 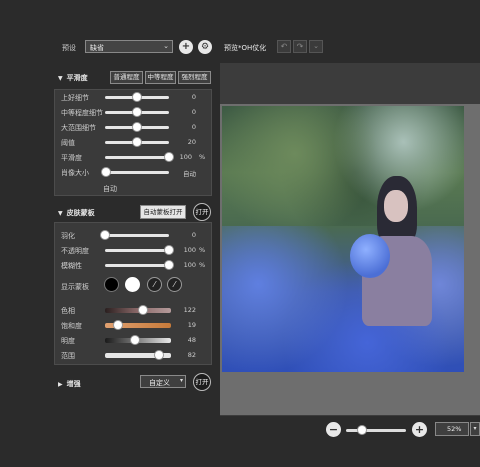 What do you see at coordinates (160, 77) in the screenshot?
I see `medium-level-button: 中等程度` at bounding box center [160, 77].